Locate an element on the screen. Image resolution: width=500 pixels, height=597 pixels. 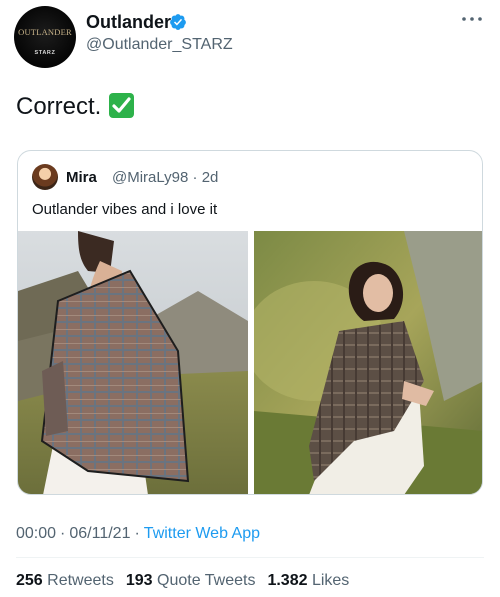
quote-tweets-stat: 193 Quote Tweets is located at coordinates (191, 580).